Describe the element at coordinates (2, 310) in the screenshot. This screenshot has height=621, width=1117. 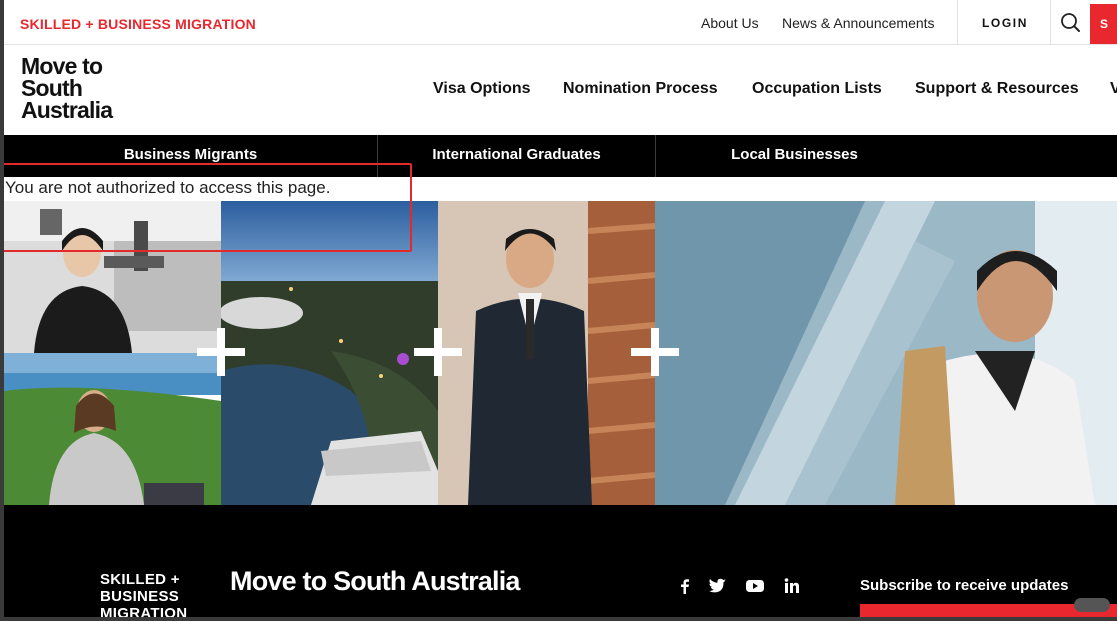
I see `window-frame-left` at that location.